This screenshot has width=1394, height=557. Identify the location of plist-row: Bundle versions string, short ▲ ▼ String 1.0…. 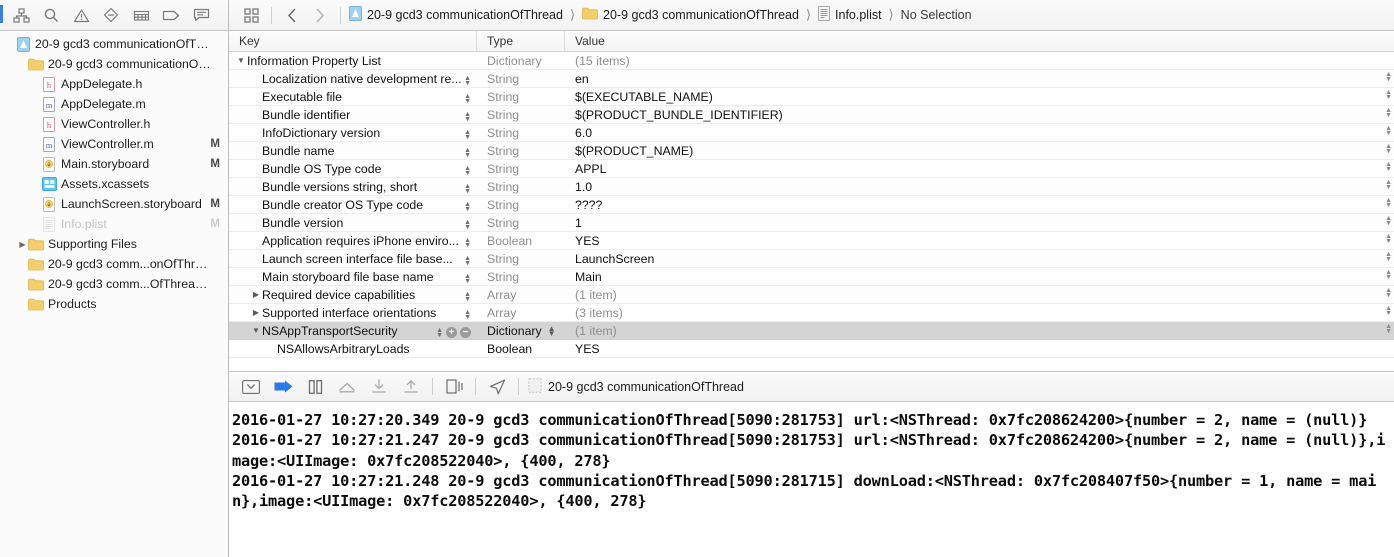
(811, 187).